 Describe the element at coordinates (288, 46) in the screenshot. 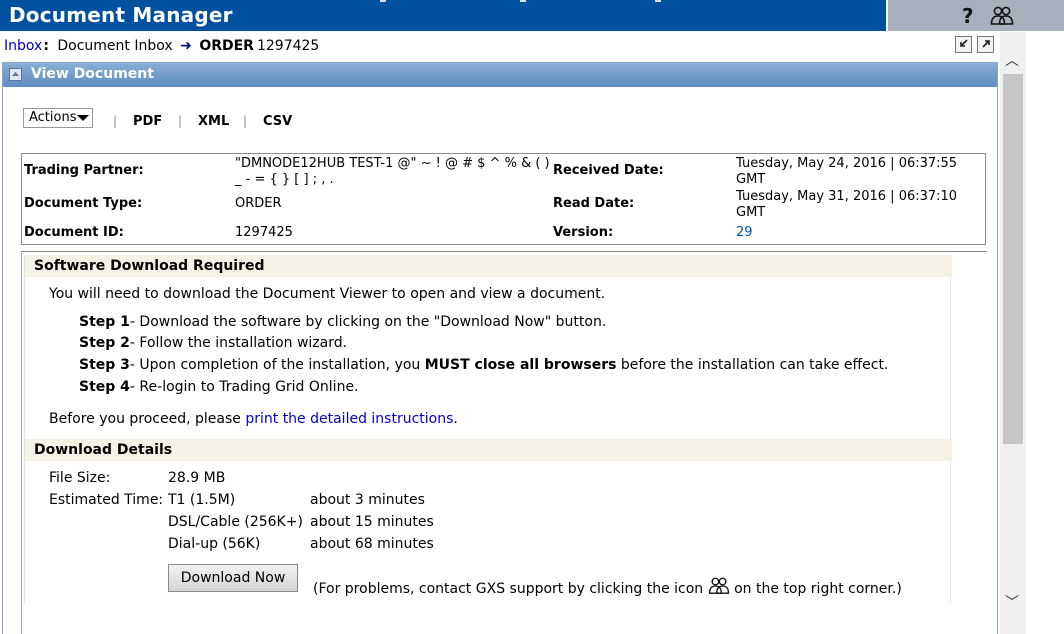

I see `breadcrumb-doc-id: 1297425` at that location.